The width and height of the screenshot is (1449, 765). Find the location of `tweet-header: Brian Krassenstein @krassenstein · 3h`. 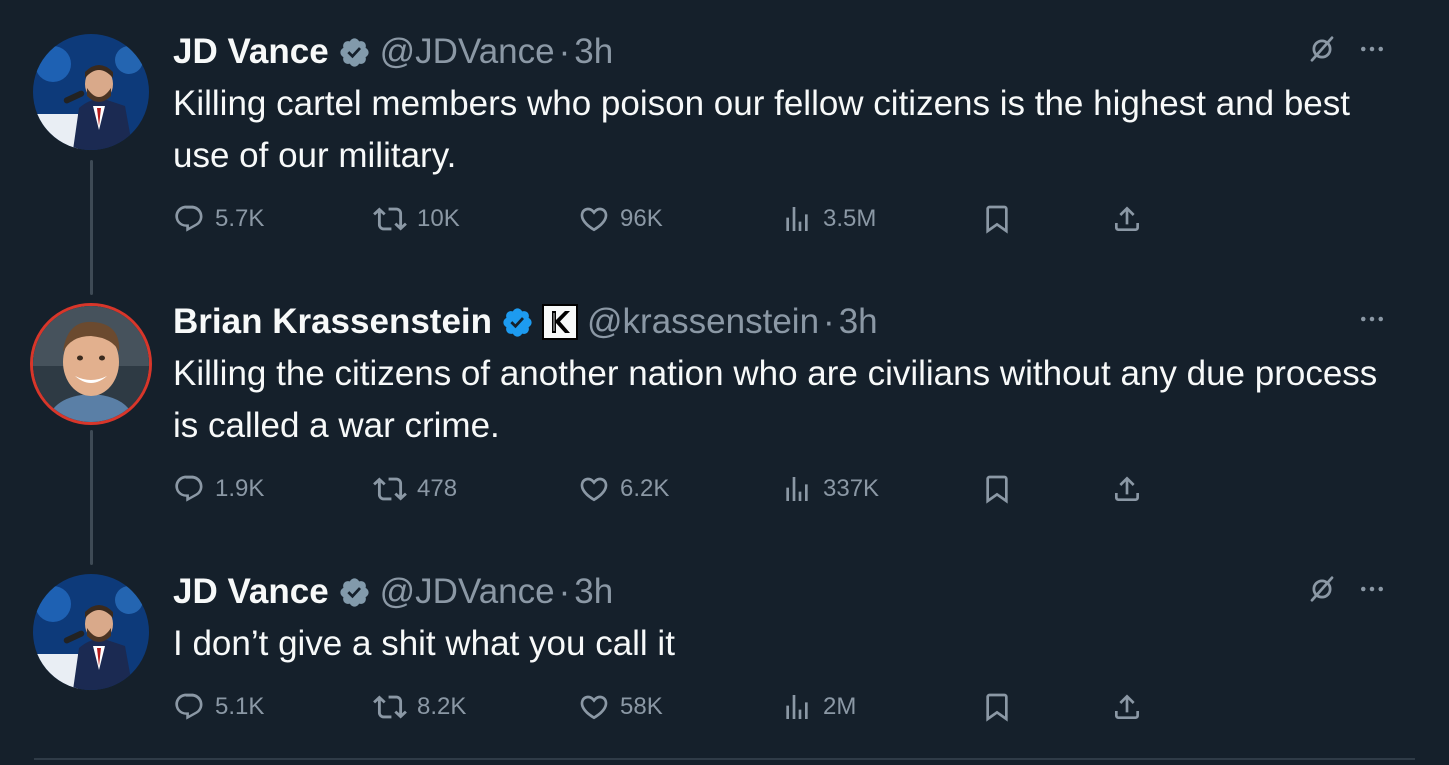

tweet-header: Brian Krassenstein @krassenstein · 3h is located at coordinates (525, 322).